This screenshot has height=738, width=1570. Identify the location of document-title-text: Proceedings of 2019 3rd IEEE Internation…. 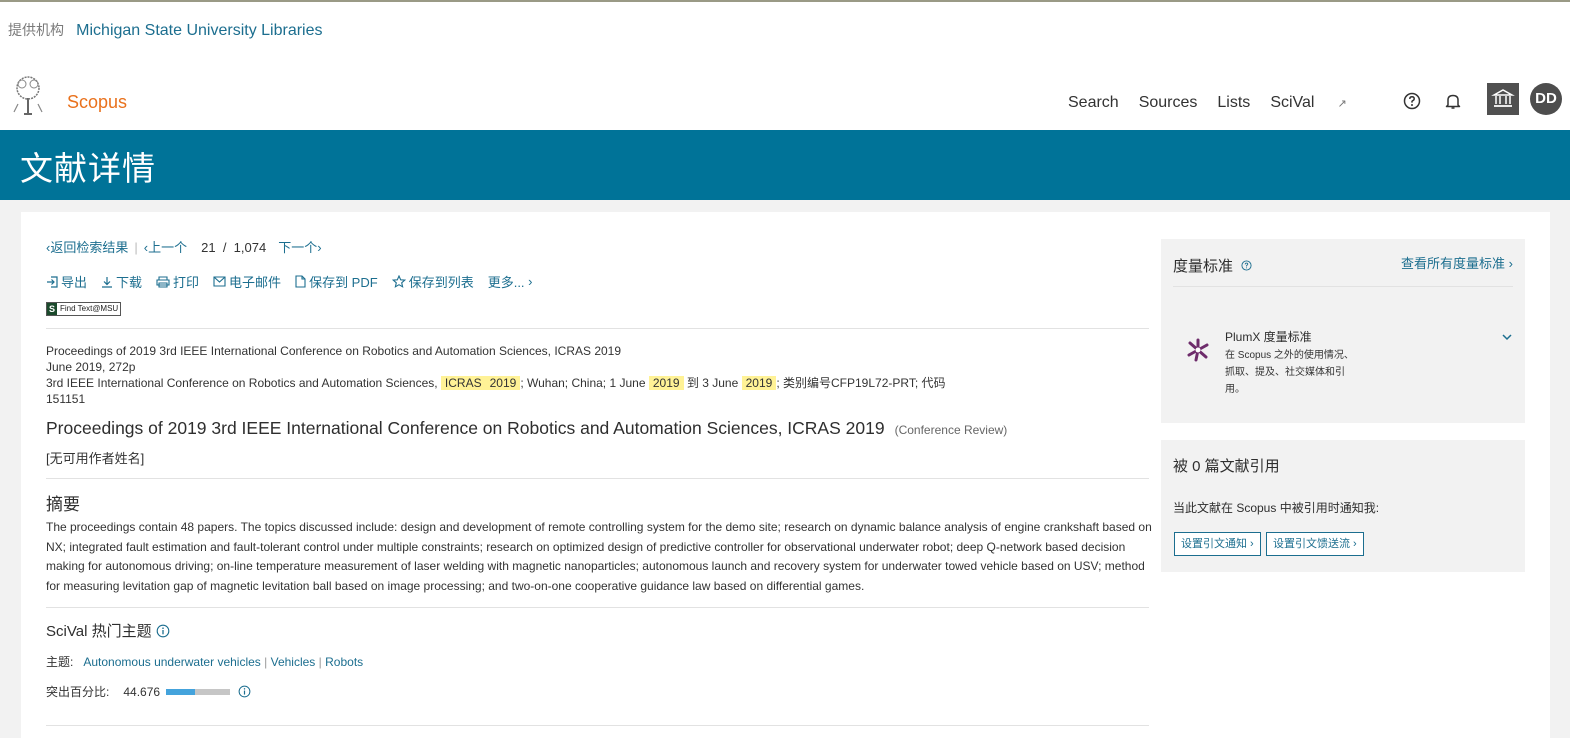
(465, 428).